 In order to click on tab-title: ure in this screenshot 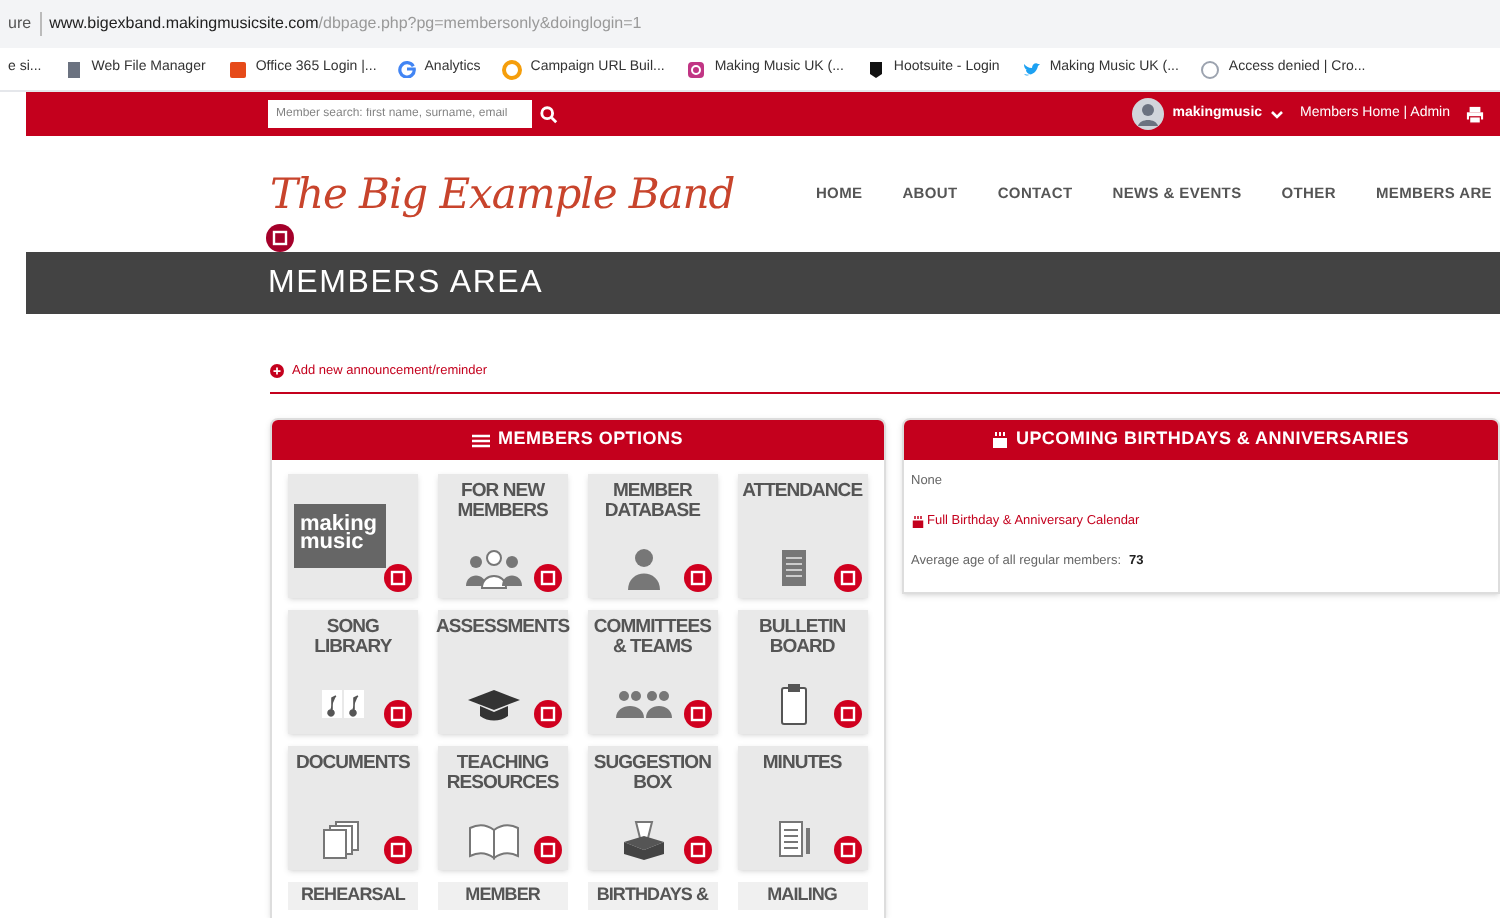, I will do `click(20, 24)`.